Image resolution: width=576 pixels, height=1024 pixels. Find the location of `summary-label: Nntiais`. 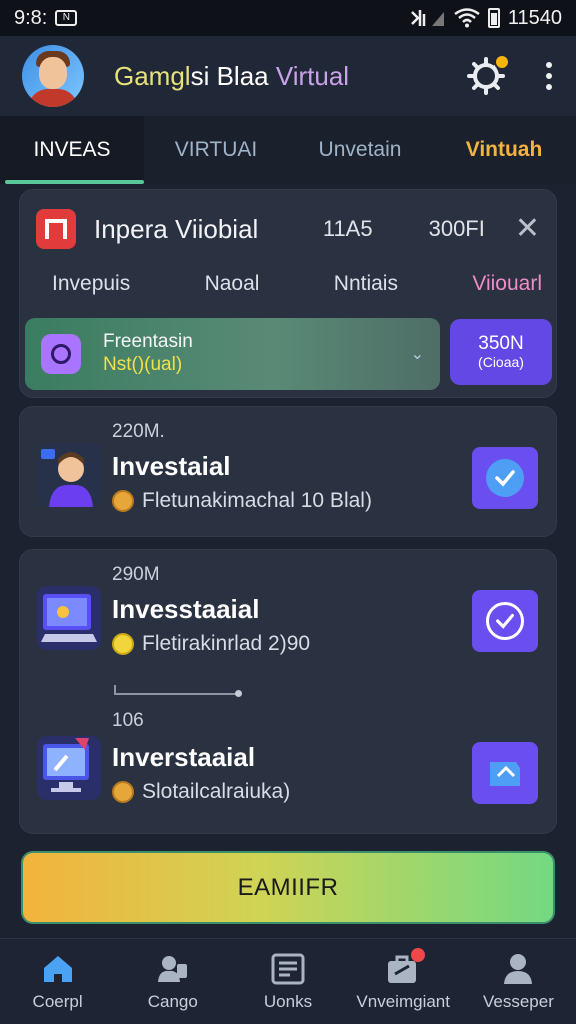

summary-label: Nntiais is located at coordinates (366, 284).